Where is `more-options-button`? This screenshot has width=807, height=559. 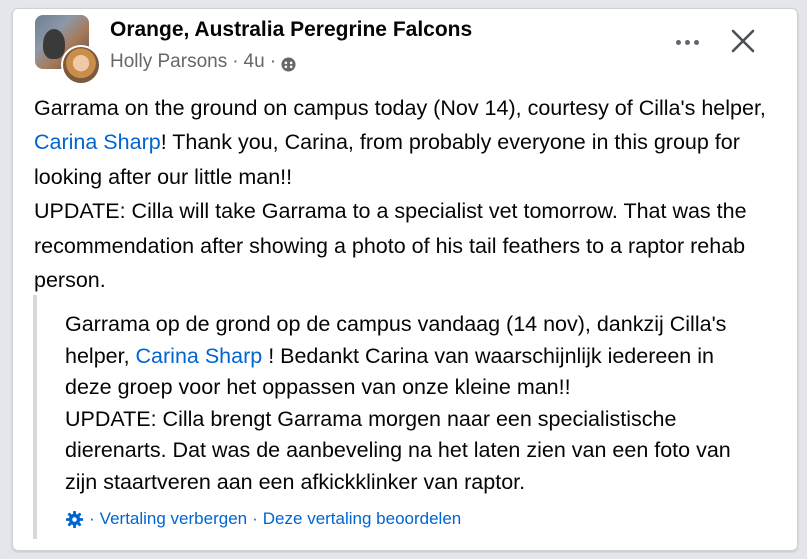
more-options-button is located at coordinates (687, 42).